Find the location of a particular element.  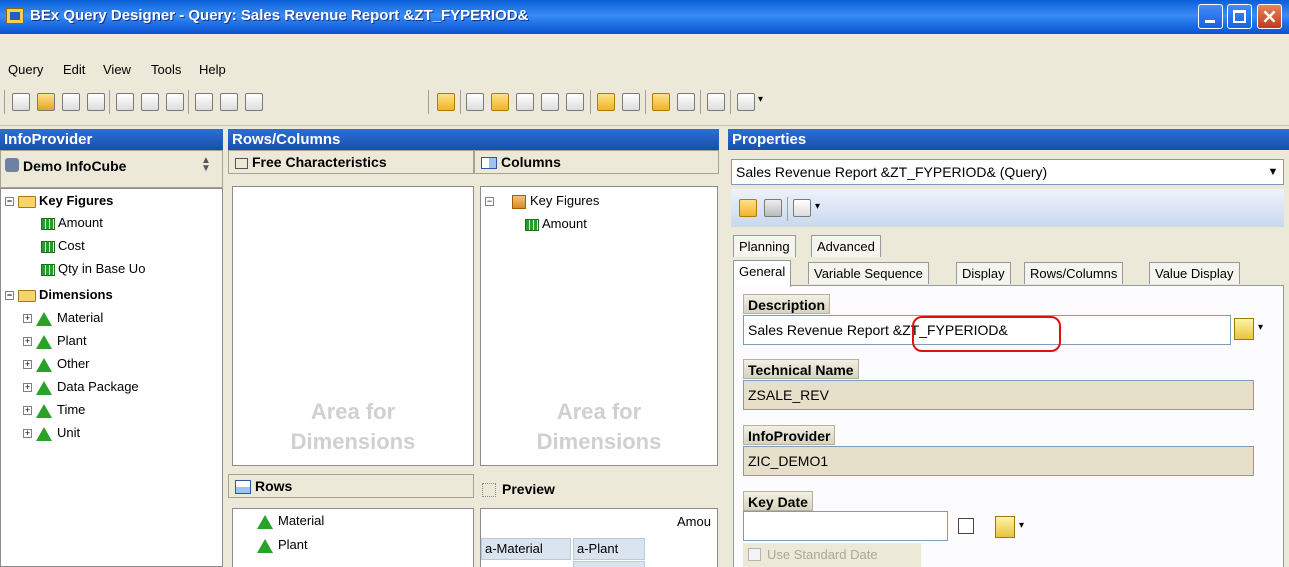

rows-area: Material Plant is located at coordinates (353, 537).